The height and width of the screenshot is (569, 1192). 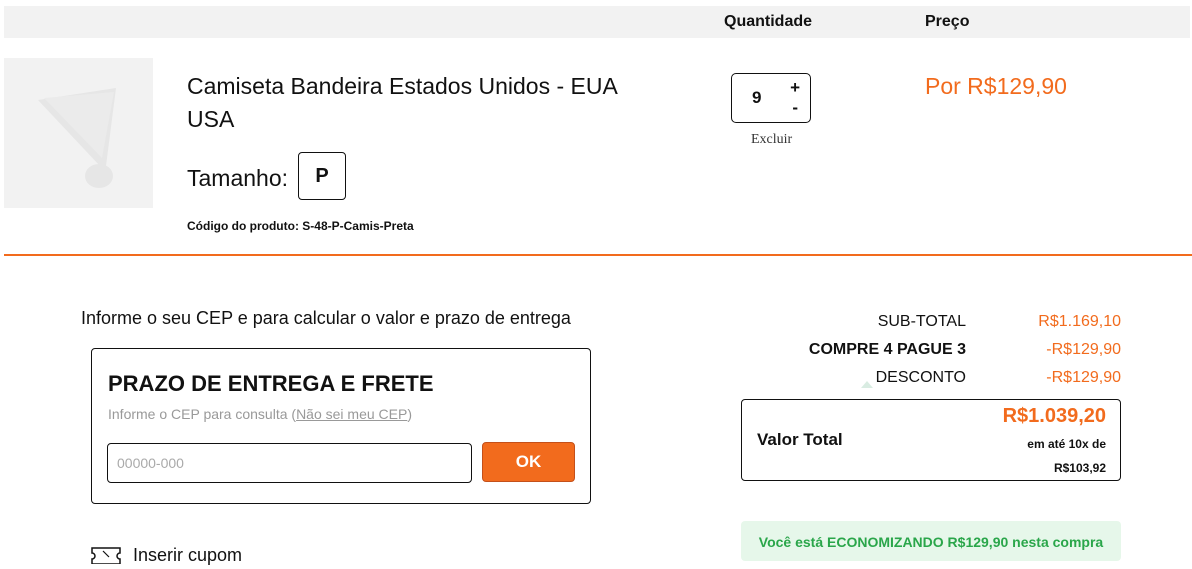 I want to click on product-image-placeholder, so click(x=78, y=133).